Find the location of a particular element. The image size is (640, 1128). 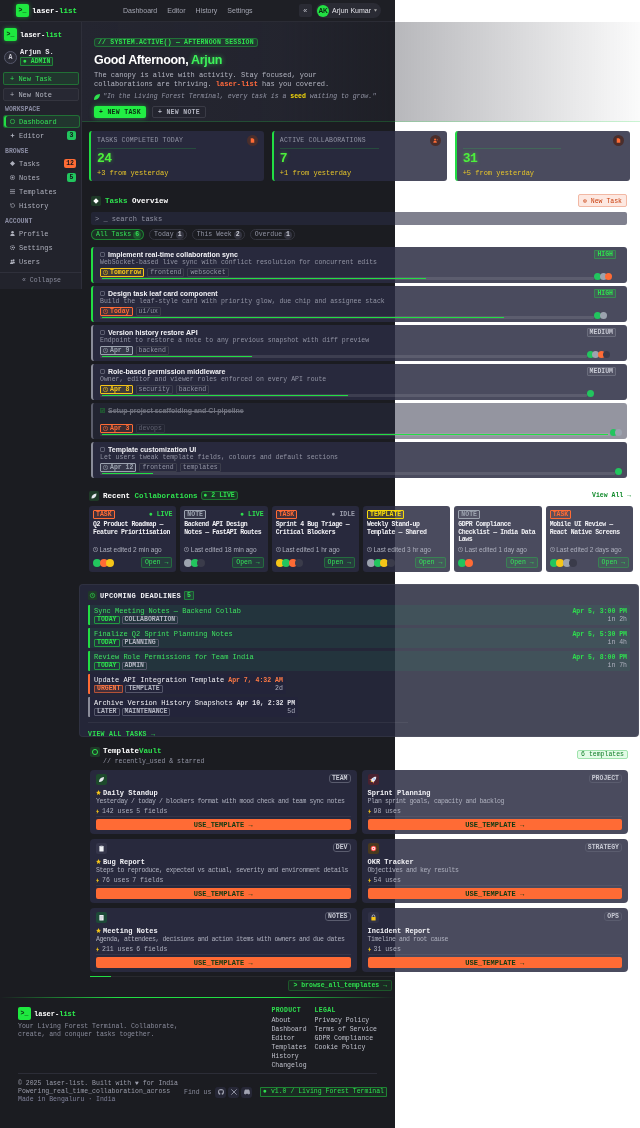

discord-icon is located at coordinates (246, 1092).